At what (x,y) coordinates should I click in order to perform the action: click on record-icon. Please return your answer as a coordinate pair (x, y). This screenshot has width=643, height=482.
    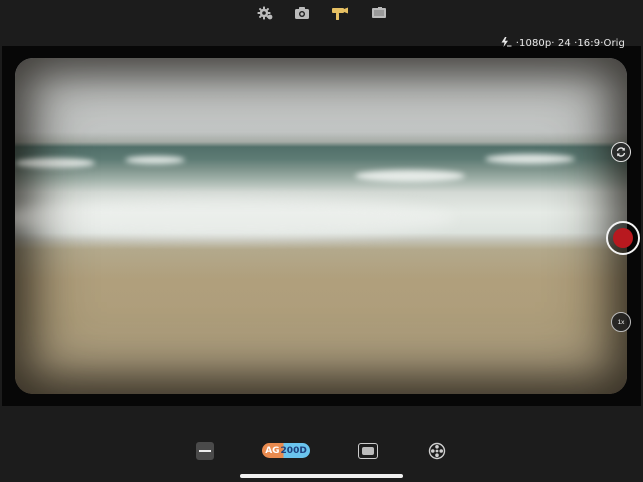
    Looking at the image, I should click on (623, 238).